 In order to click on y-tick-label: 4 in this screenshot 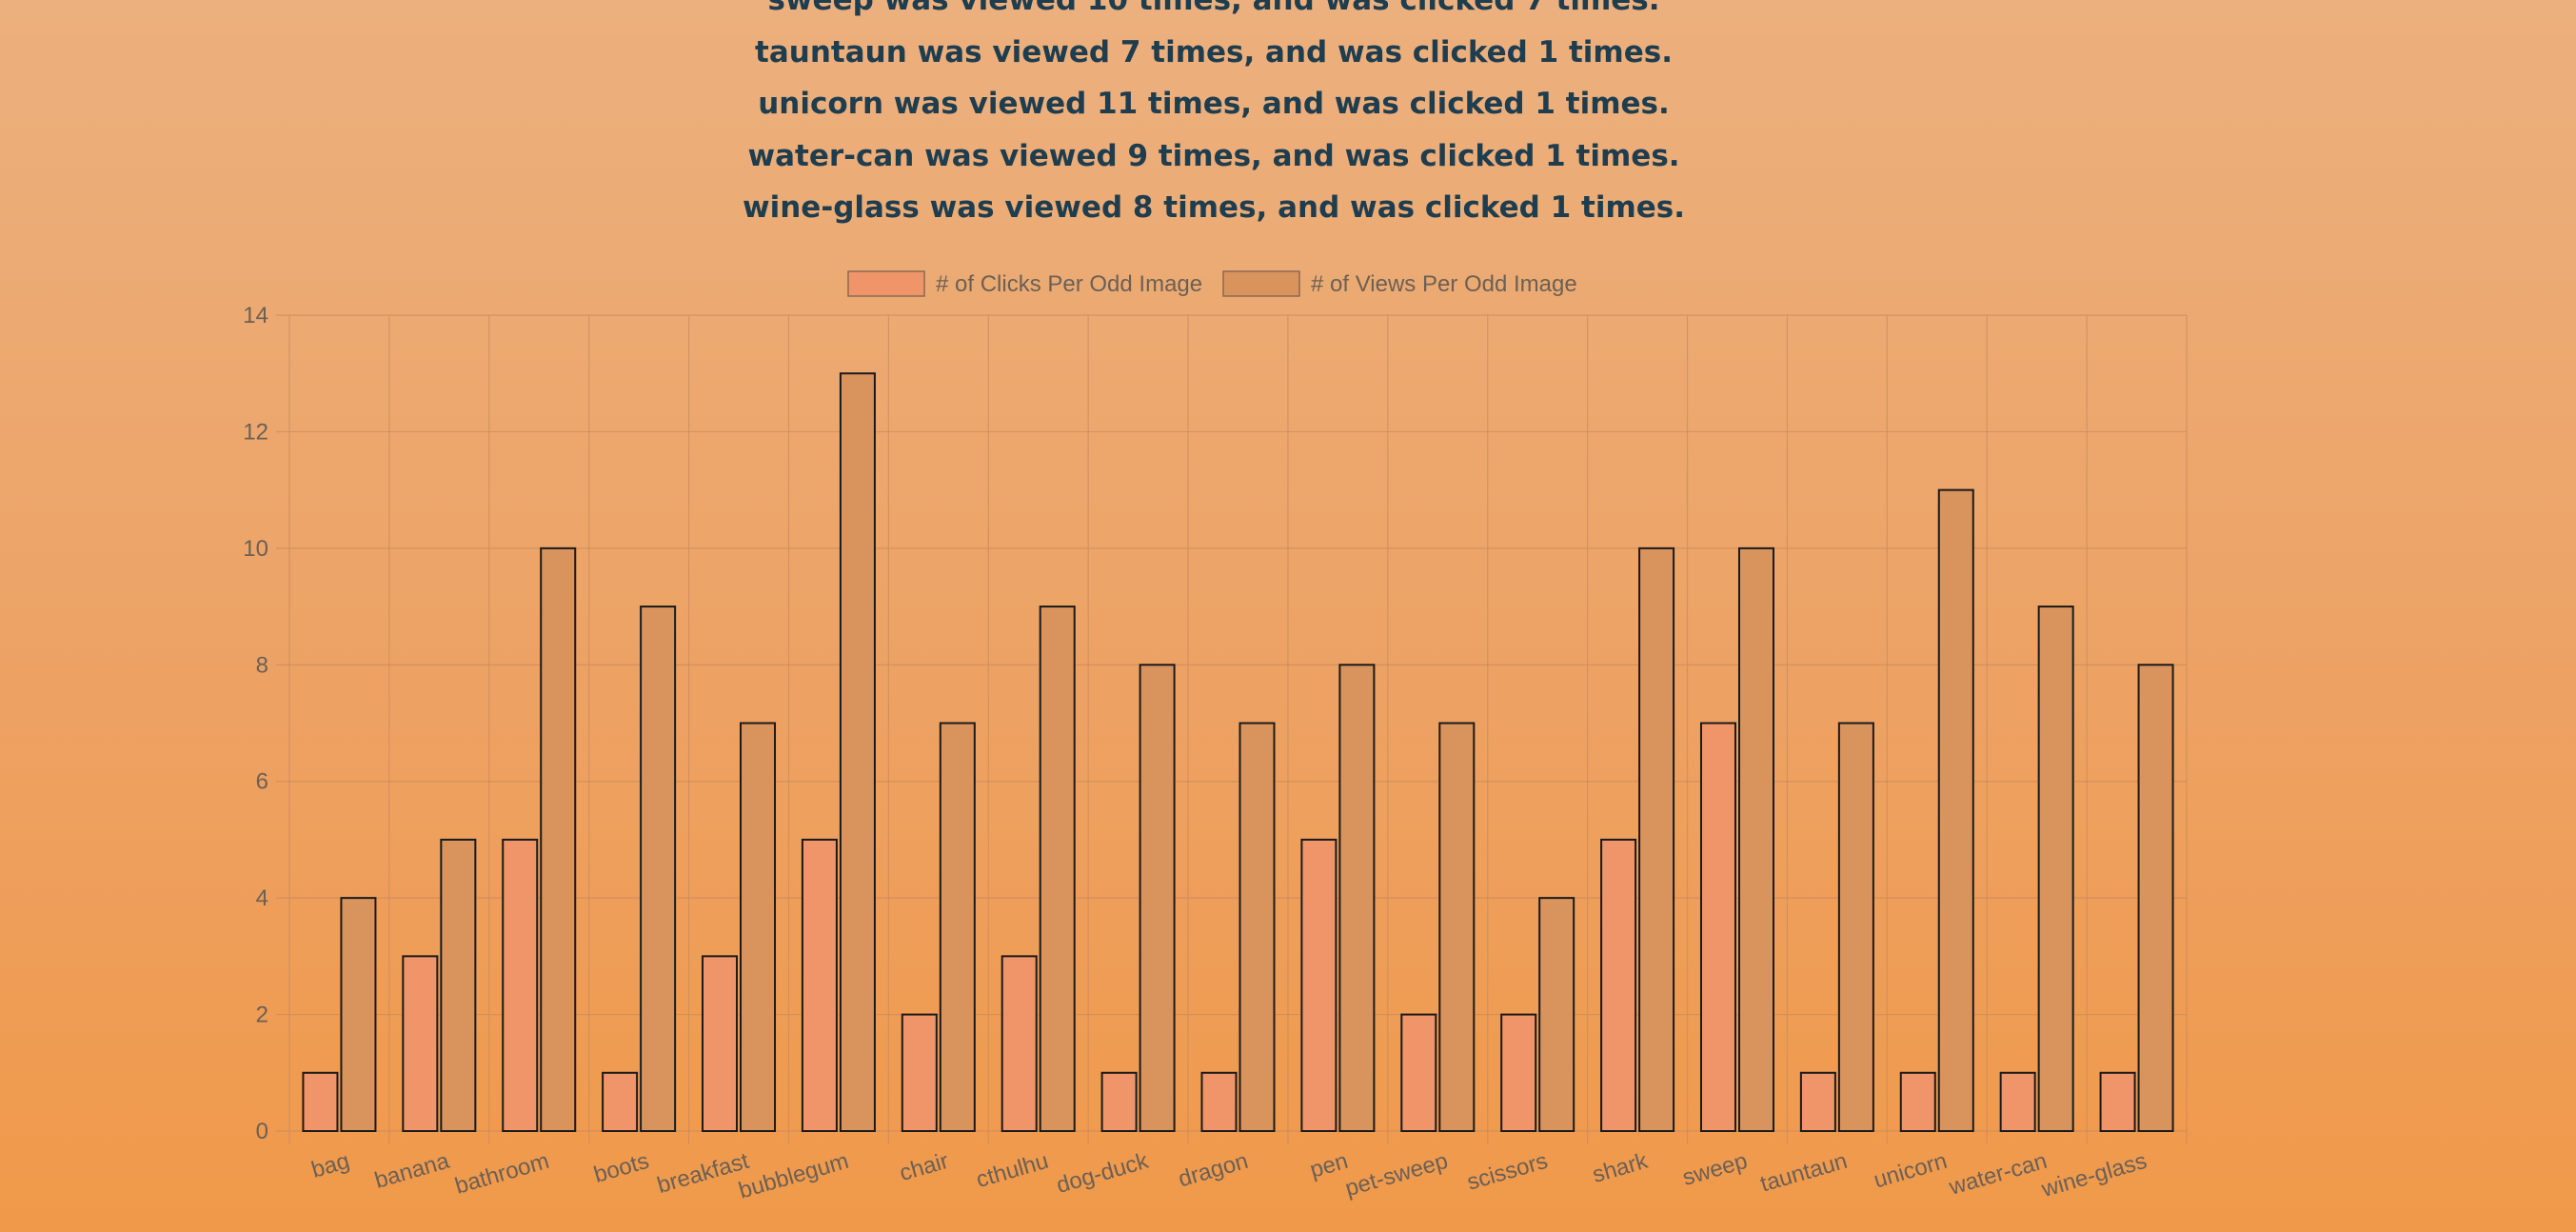, I will do `click(262, 898)`.